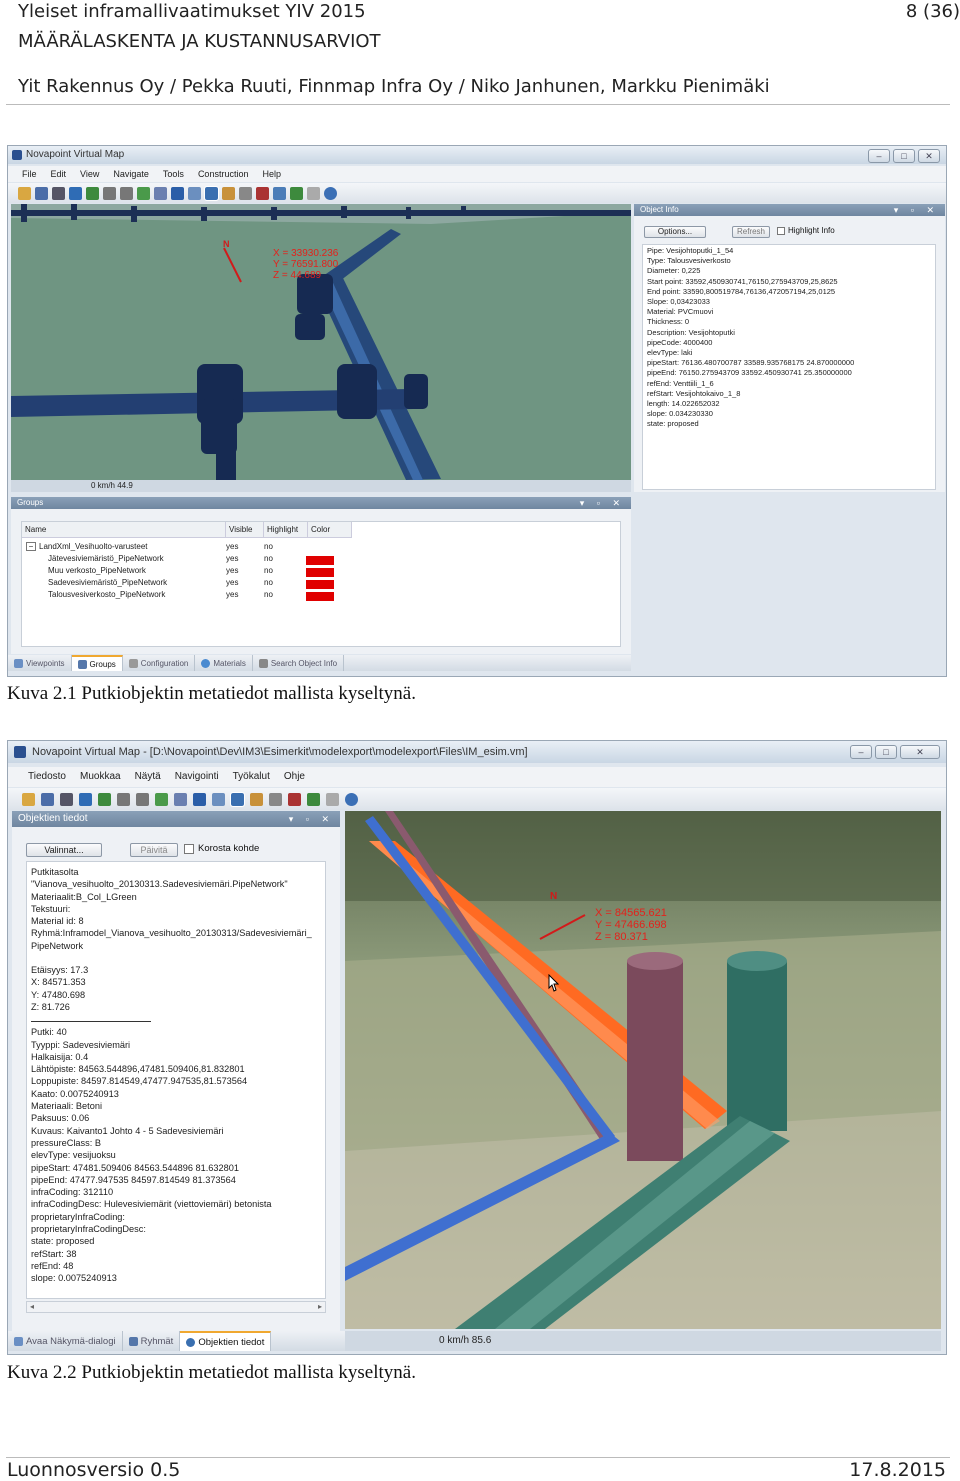  Describe the element at coordinates (781, 231) in the screenshot. I see `highlight-info-checkbox` at that location.